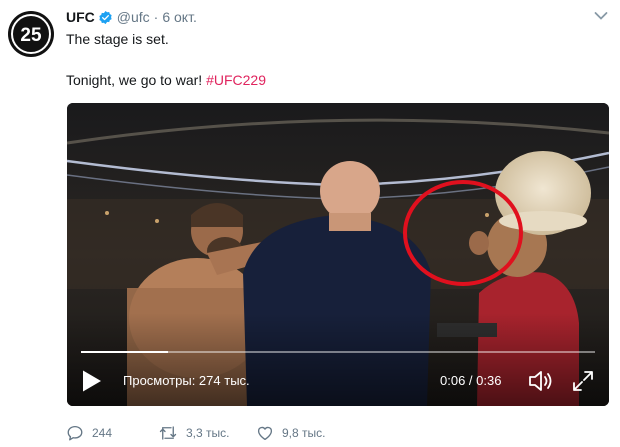  Describe the element at coordinates (208, 433) in the screenshot. I see `retweet-count: 3,3 тыс.` at that location.